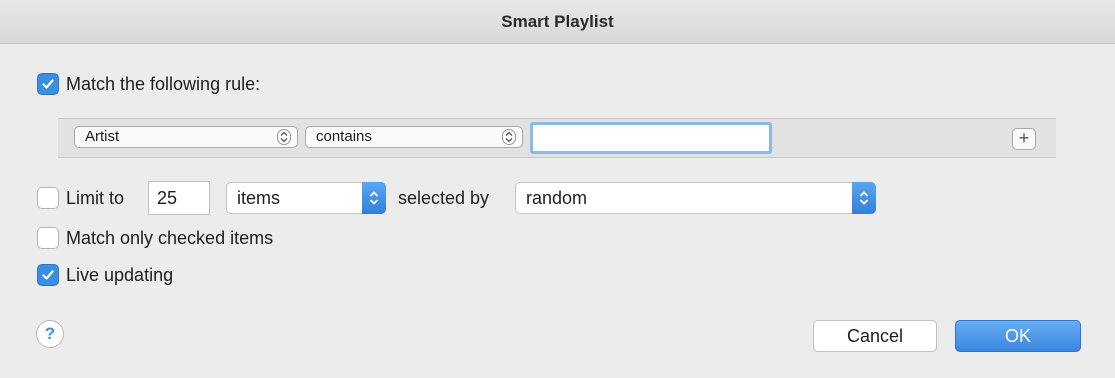 The width and height of the screenshot is (1115, 378). What do you see at coordinates (95, 198) in the screenshot?
I see `limit-label: Limit to` at bounding box center [95, 198].